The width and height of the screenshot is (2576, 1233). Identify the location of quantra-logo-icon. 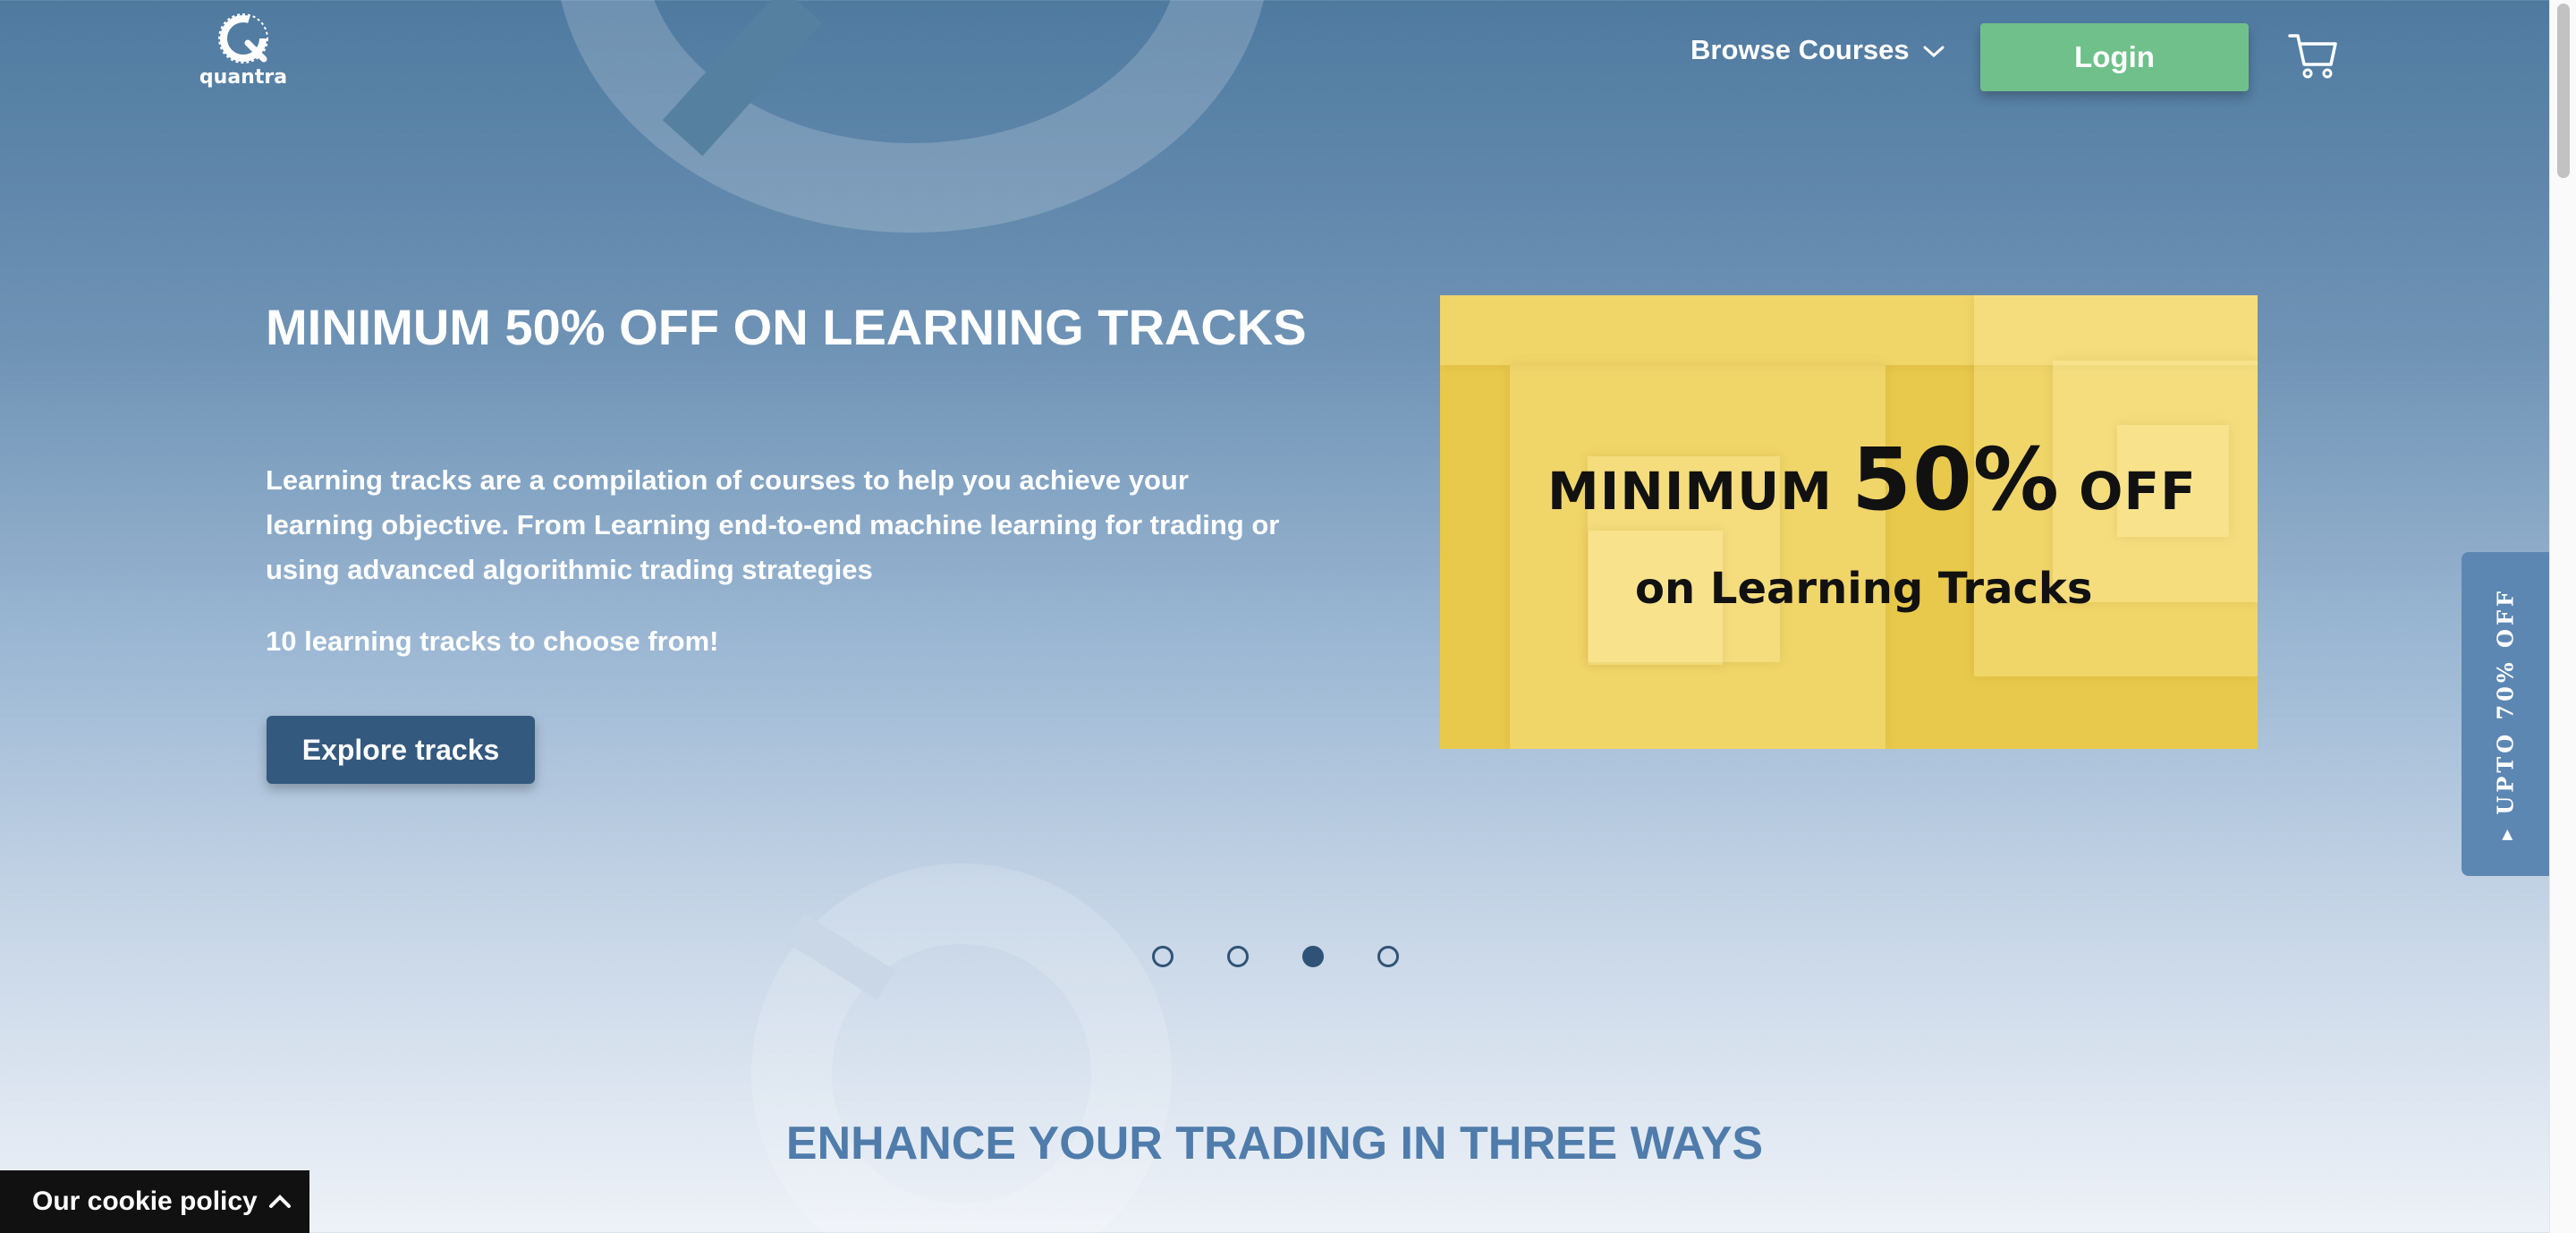
(243, 38).